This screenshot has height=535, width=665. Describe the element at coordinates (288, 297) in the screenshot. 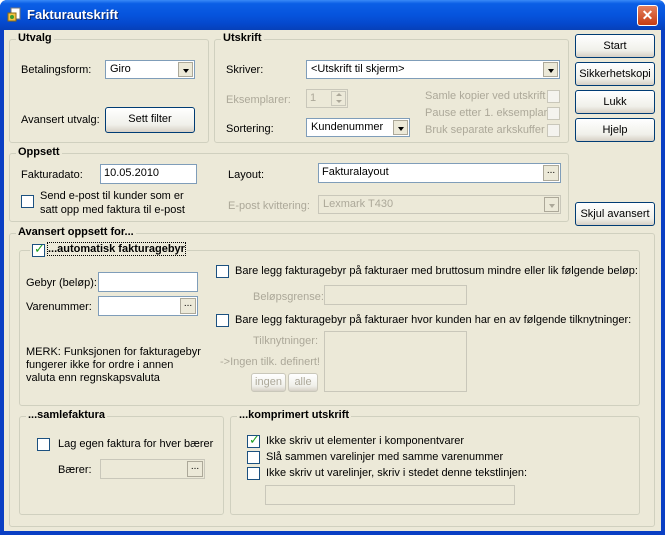

I see `belopsgrense-label: Beløpsgrense:` at that location.